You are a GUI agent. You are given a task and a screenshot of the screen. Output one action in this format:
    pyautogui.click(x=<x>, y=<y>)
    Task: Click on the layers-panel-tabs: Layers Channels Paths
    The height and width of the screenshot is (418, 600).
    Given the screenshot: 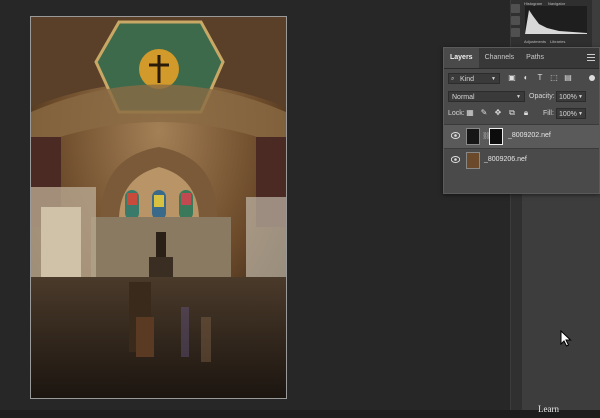 What is the action you would take?
    pyautogui.click(x=521, y=58)
    